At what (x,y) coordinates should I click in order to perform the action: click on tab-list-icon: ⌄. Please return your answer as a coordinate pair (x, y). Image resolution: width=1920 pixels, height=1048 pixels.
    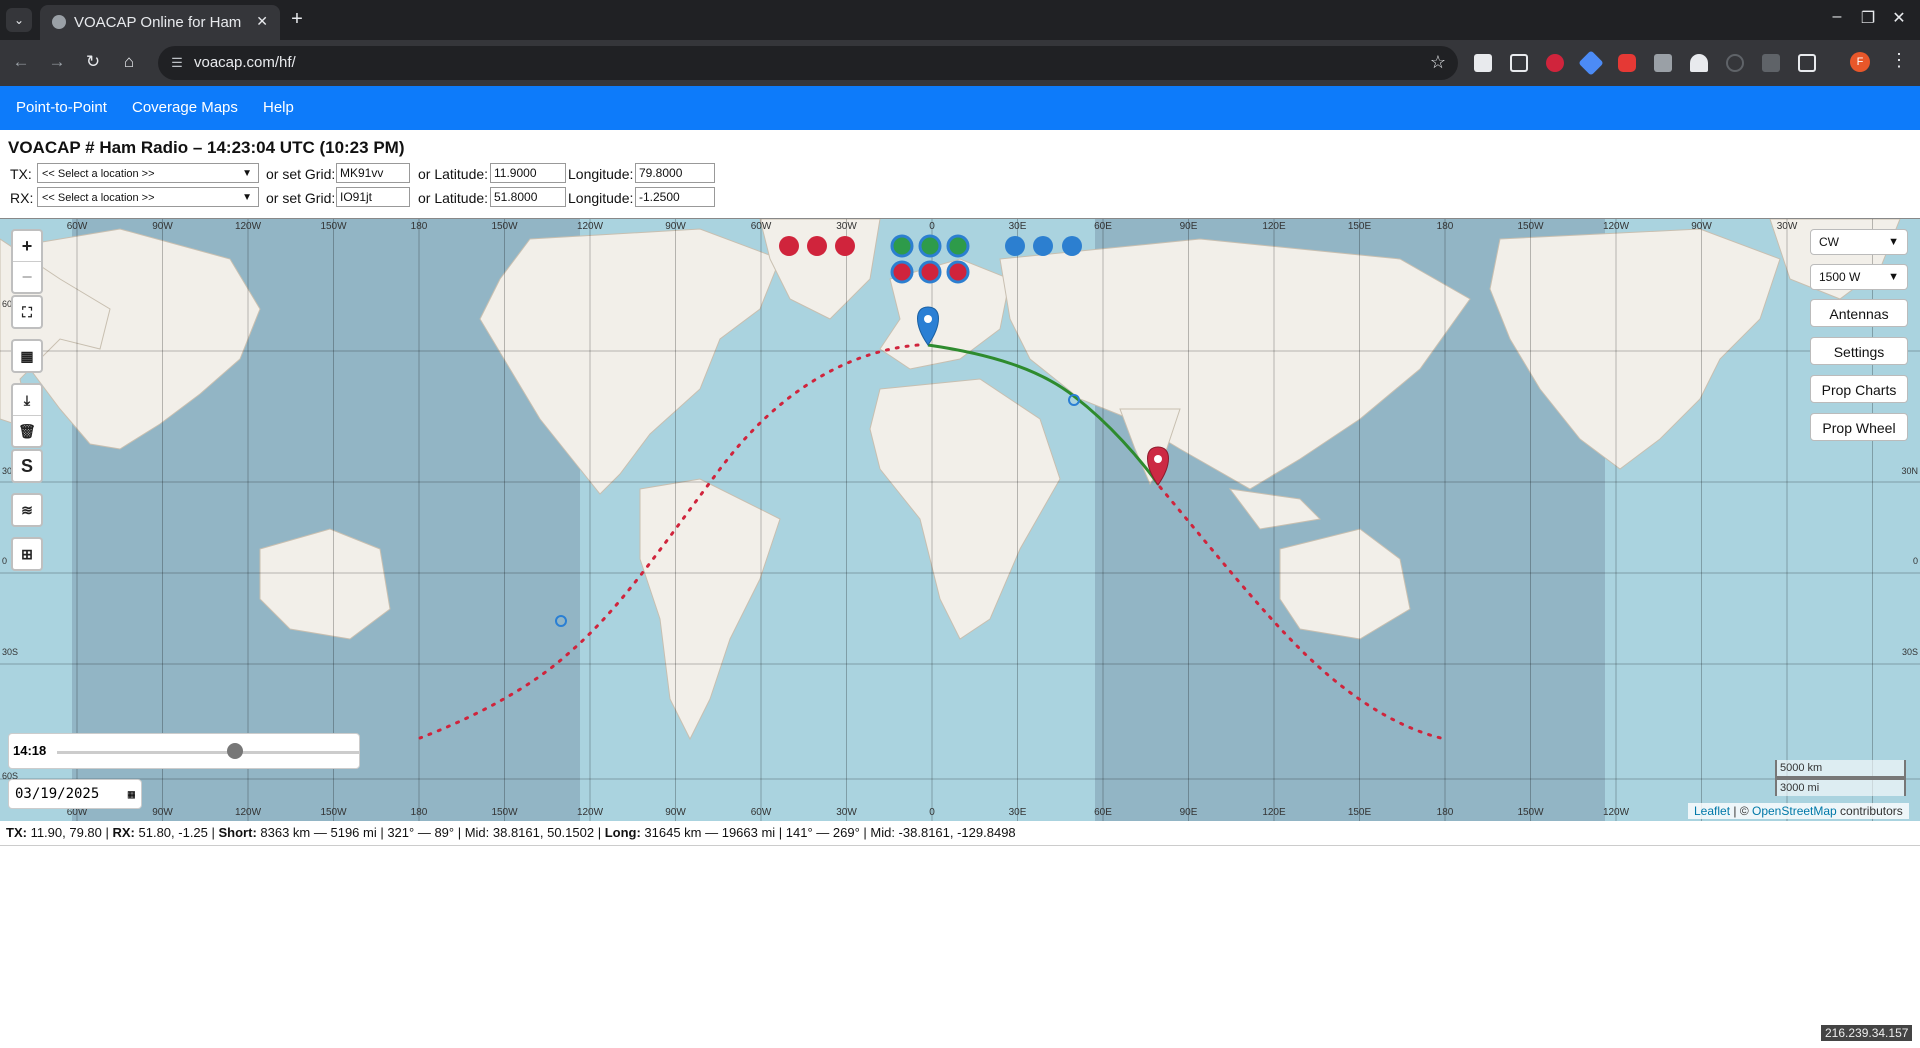
    Looking at the image, I should click on (19, 20).